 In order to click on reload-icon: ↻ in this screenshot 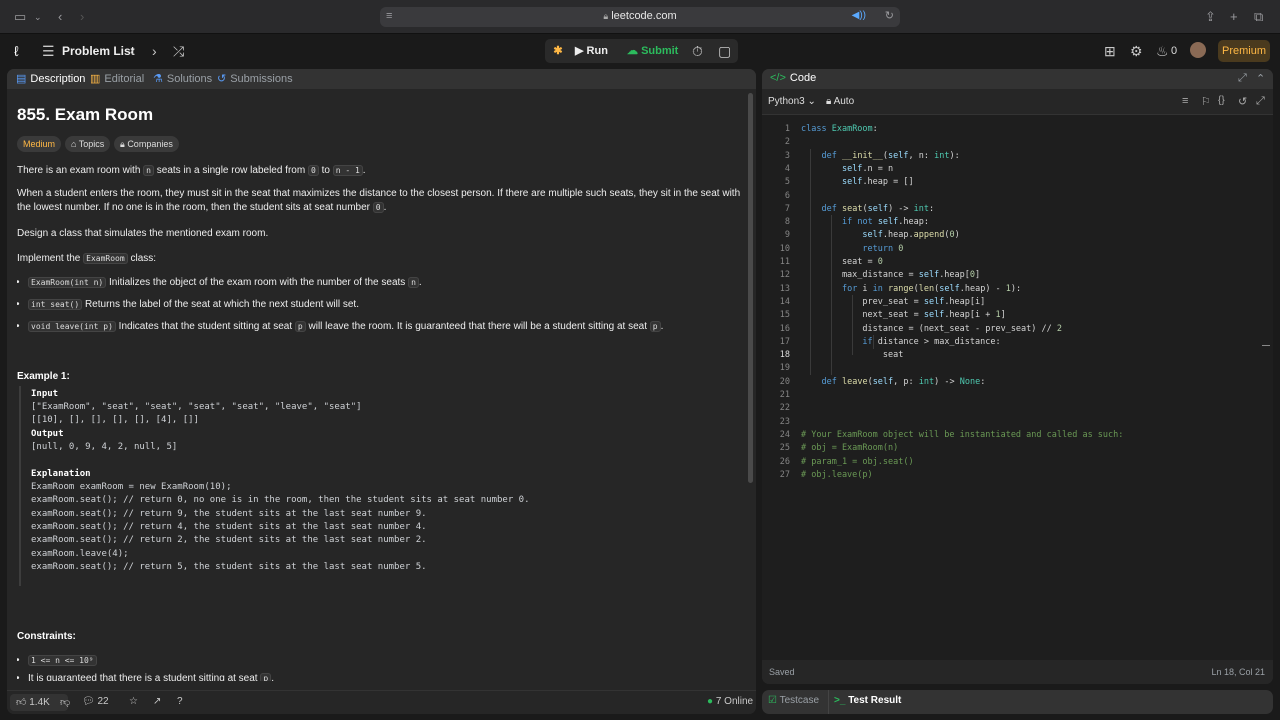, I will do `click(889, 15)`.